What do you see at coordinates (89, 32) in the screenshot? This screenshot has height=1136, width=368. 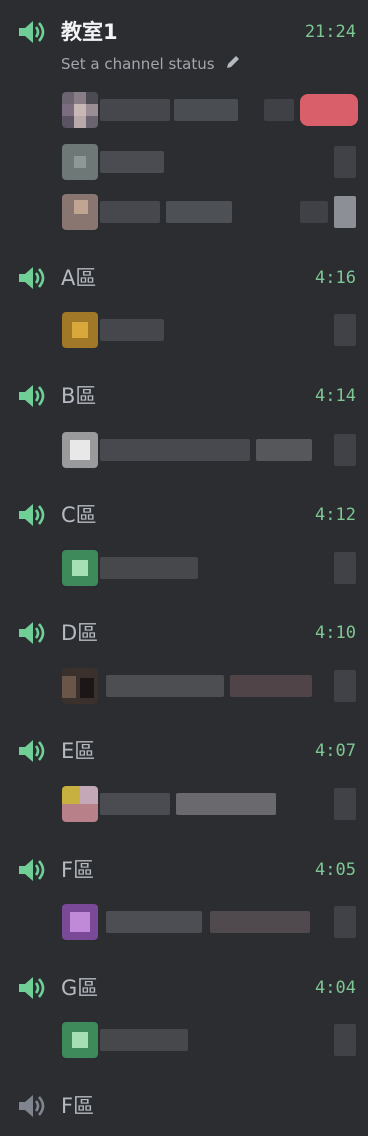 I see `channel-name: 教室1` at bounding box center [89, 32].